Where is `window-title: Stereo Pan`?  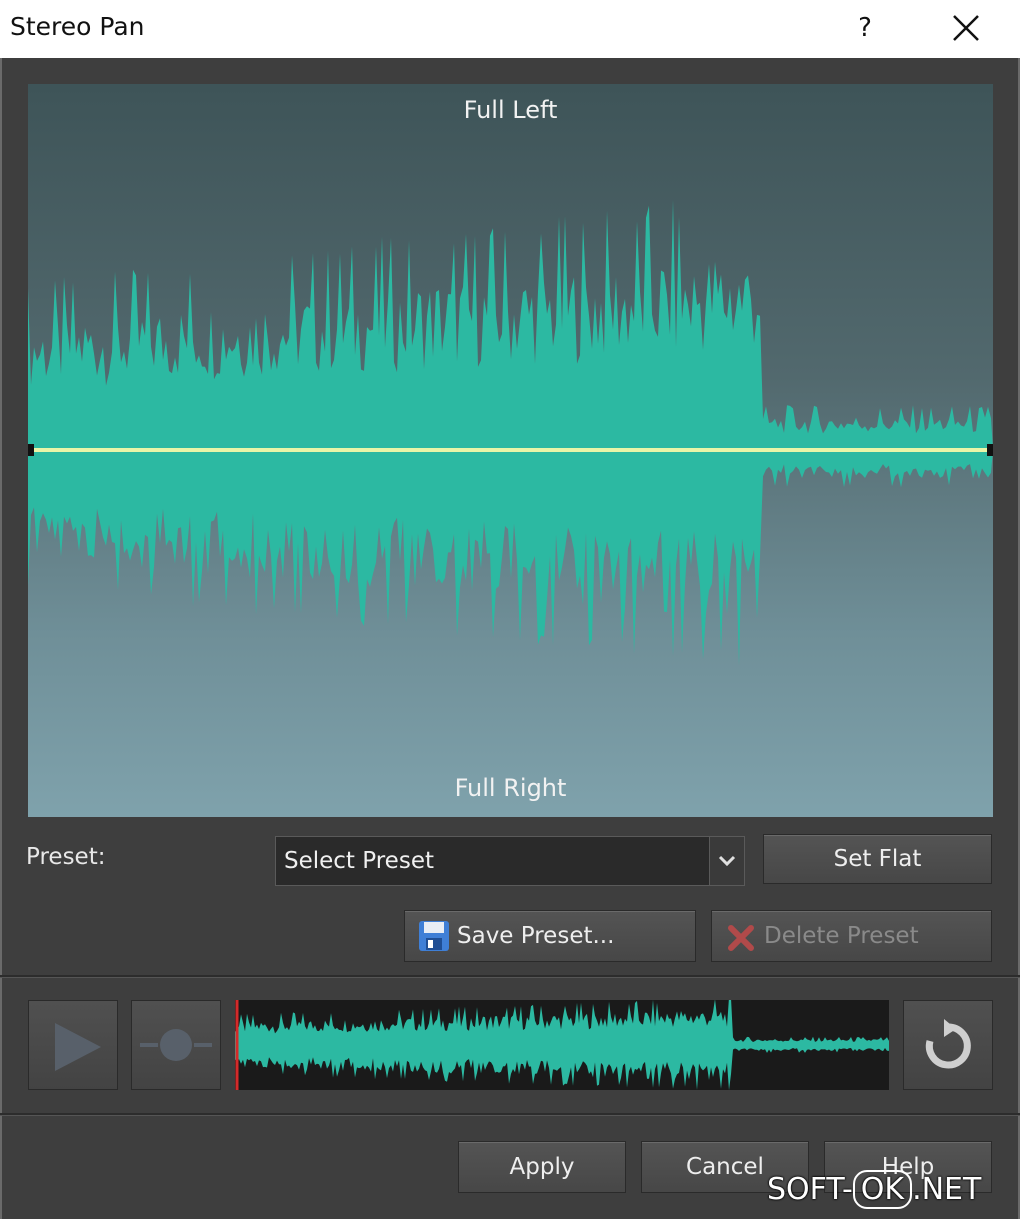 window-title: Stereo Pan is located at coordinates (77, 26).